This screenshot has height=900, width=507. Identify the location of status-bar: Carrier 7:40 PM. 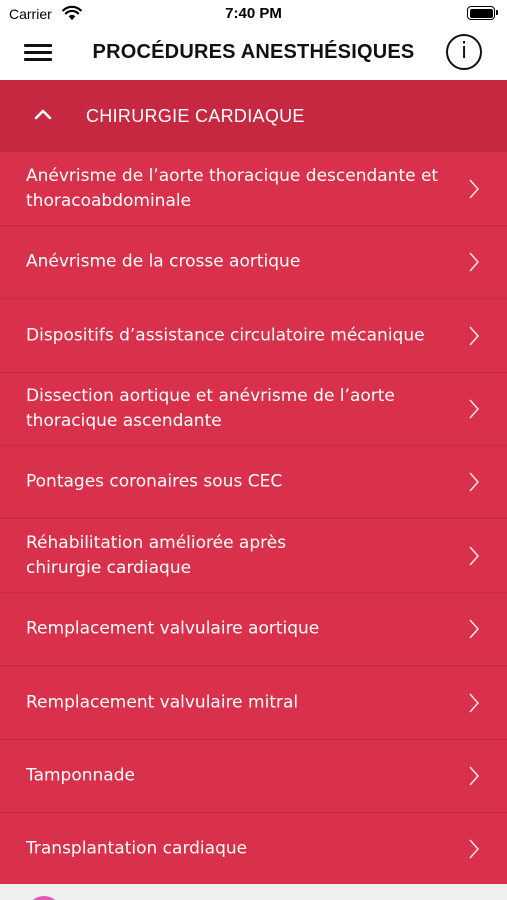
(253, 14).